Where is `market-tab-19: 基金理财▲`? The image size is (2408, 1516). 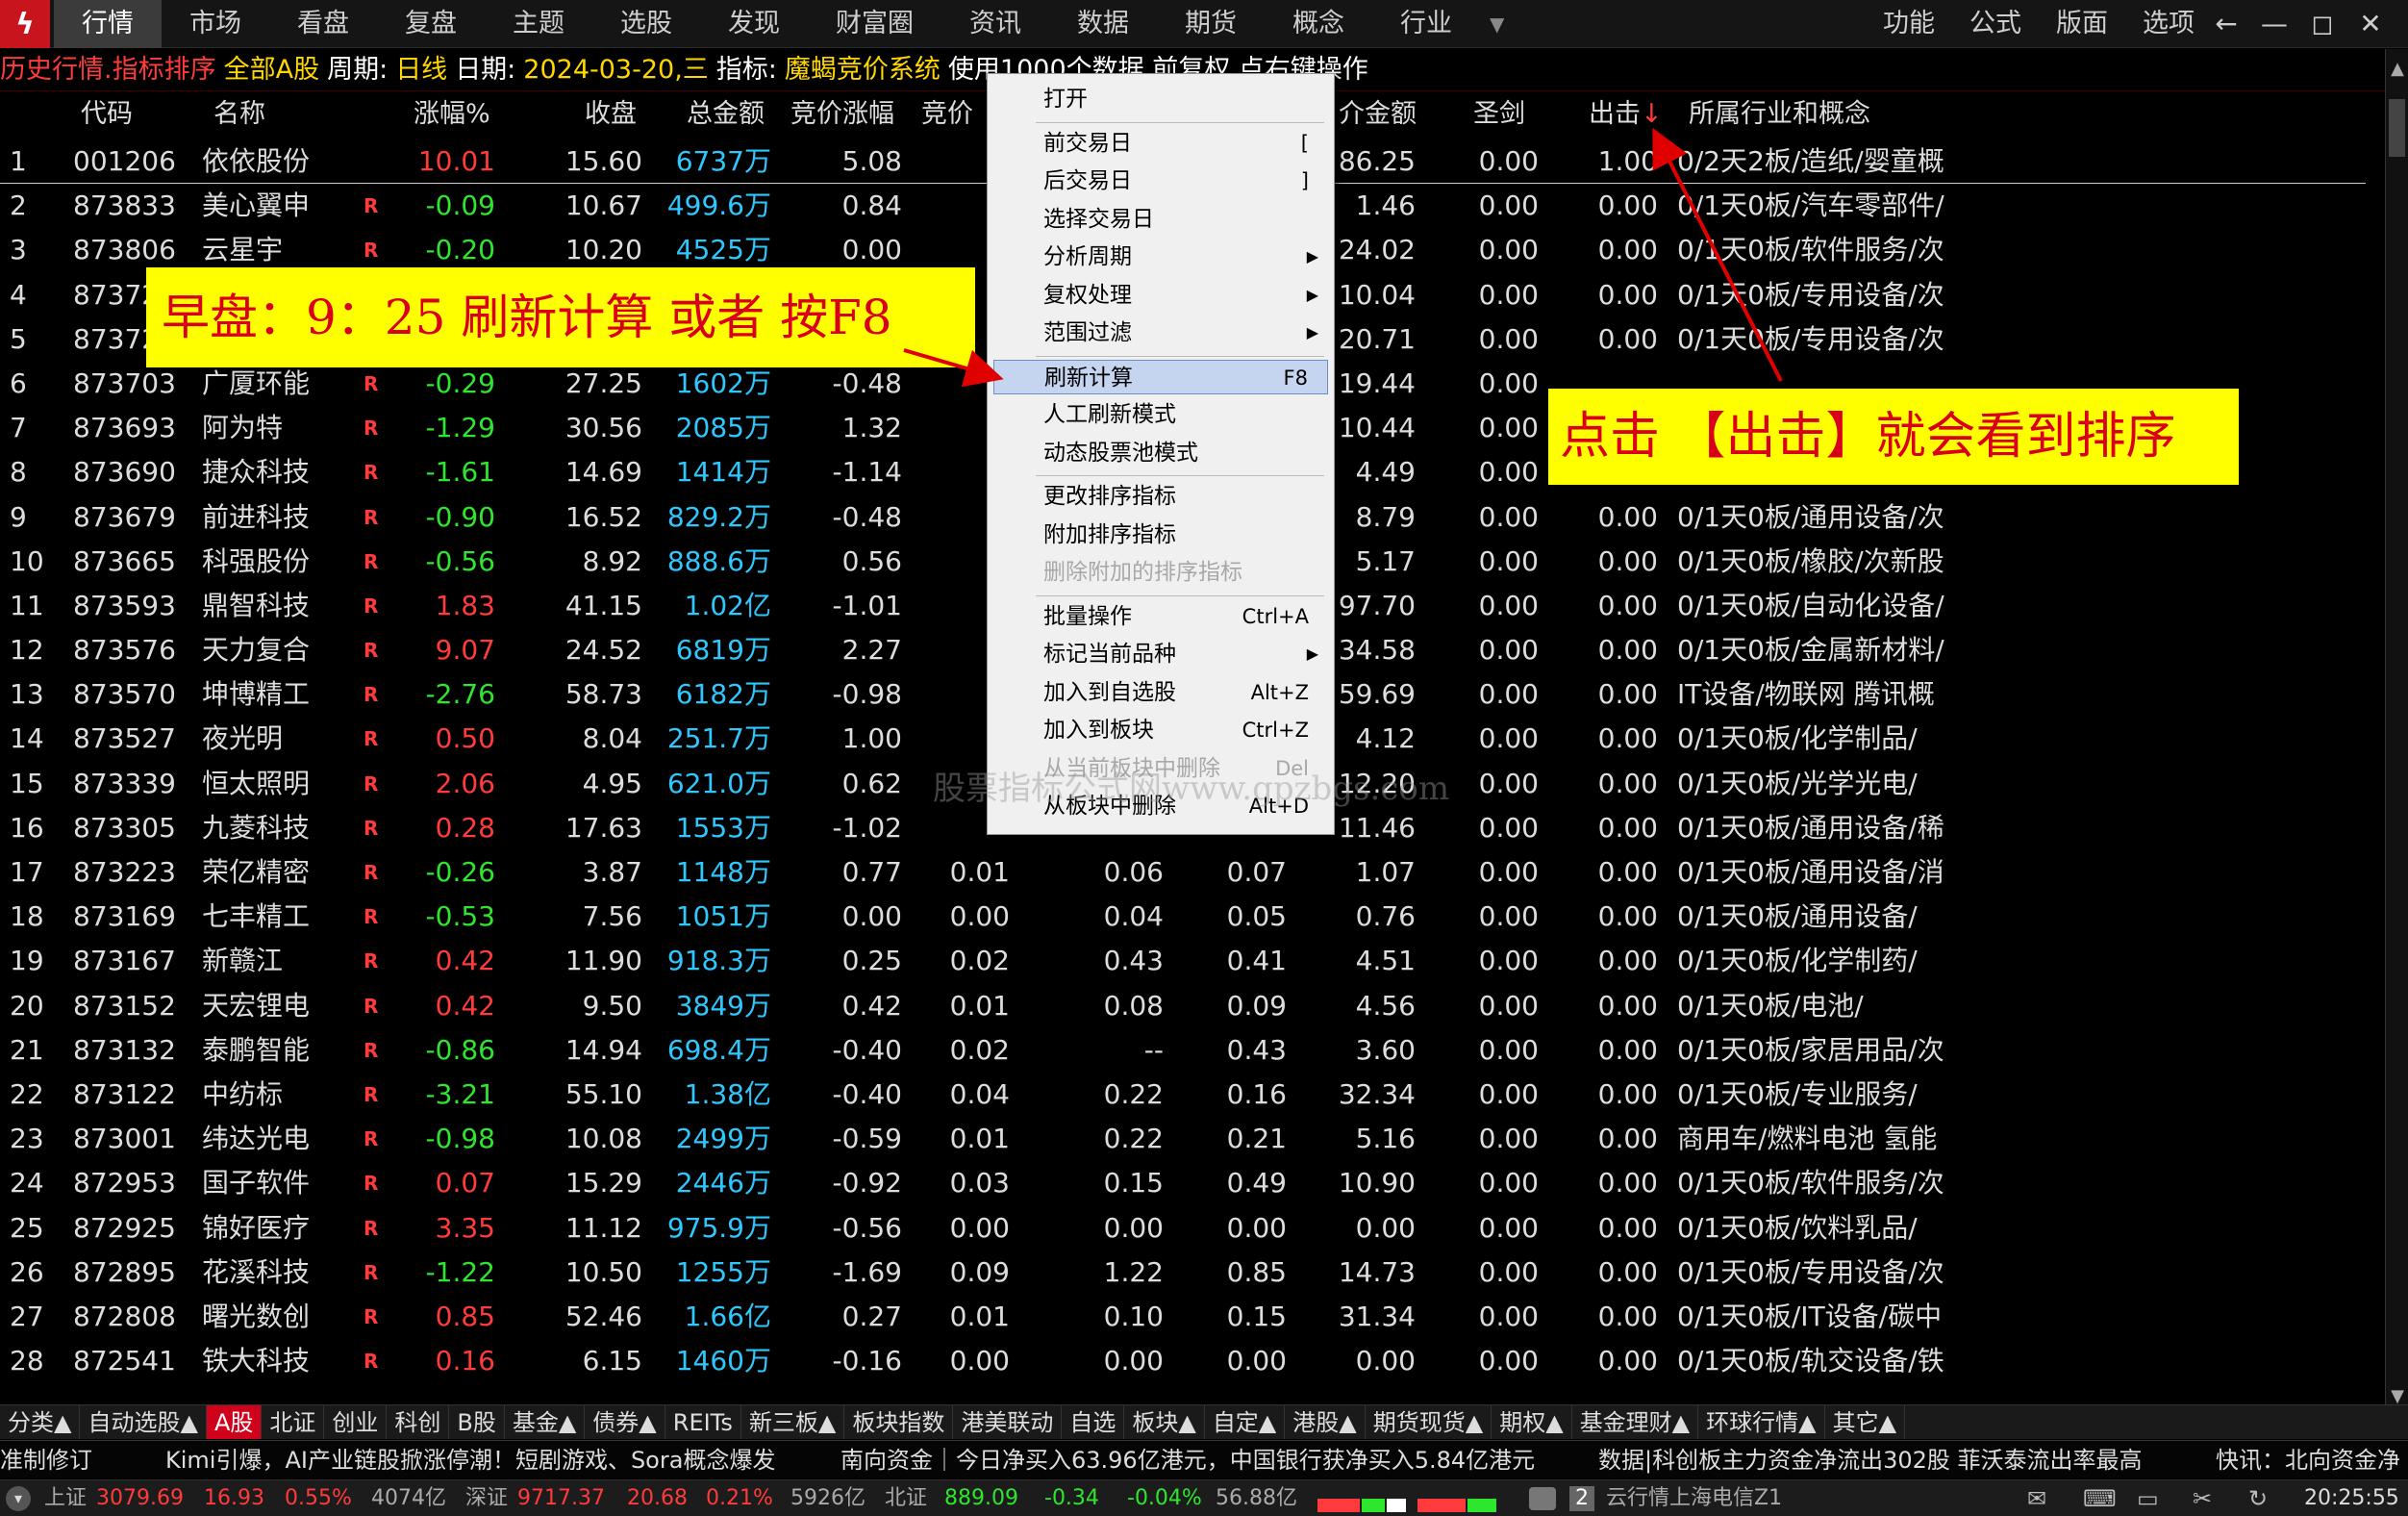
market-tab-19: 基金理财▲ is located at coordinates (1635, 1422).